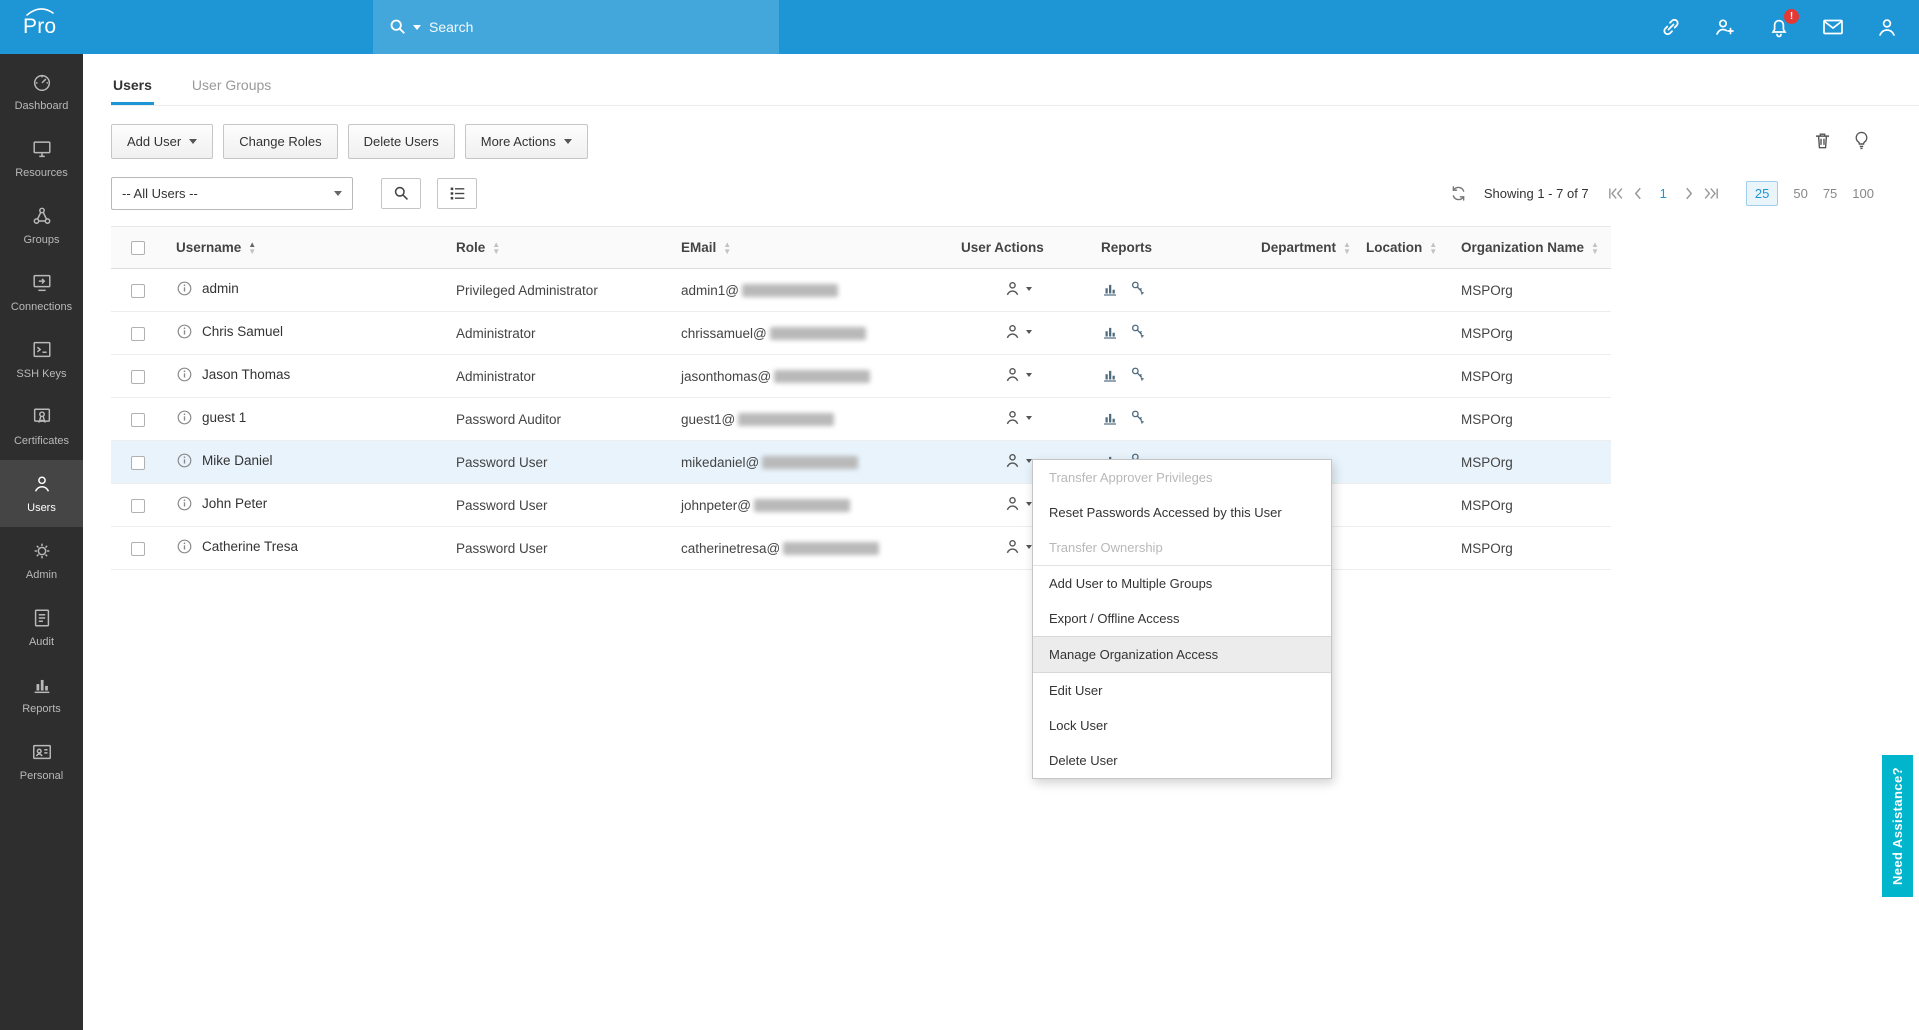 This screenshot has width=1919, height=1030. I want to click on column-header-location: Location ▲ ▼, so click(1393, 247).